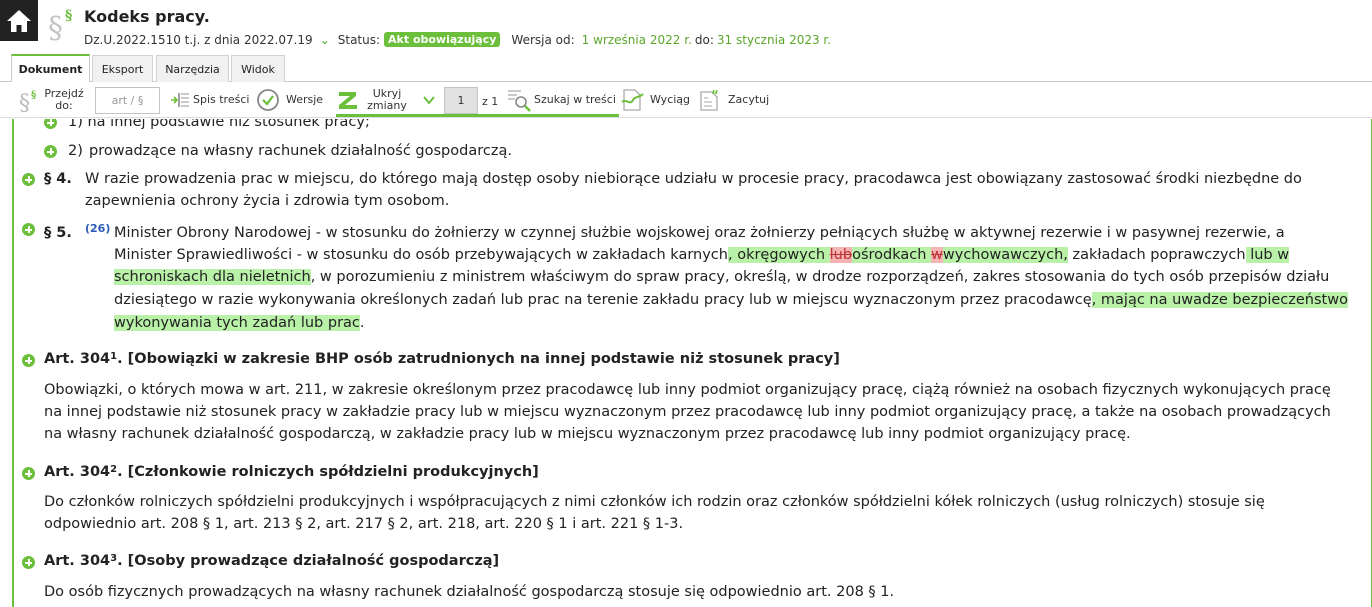 The image size is (1372, 607). What do you see at coordinates (637, 40) in the screenshot?
I see `version-from: 1 września 2022 r.` at bounding box center [637, 40].